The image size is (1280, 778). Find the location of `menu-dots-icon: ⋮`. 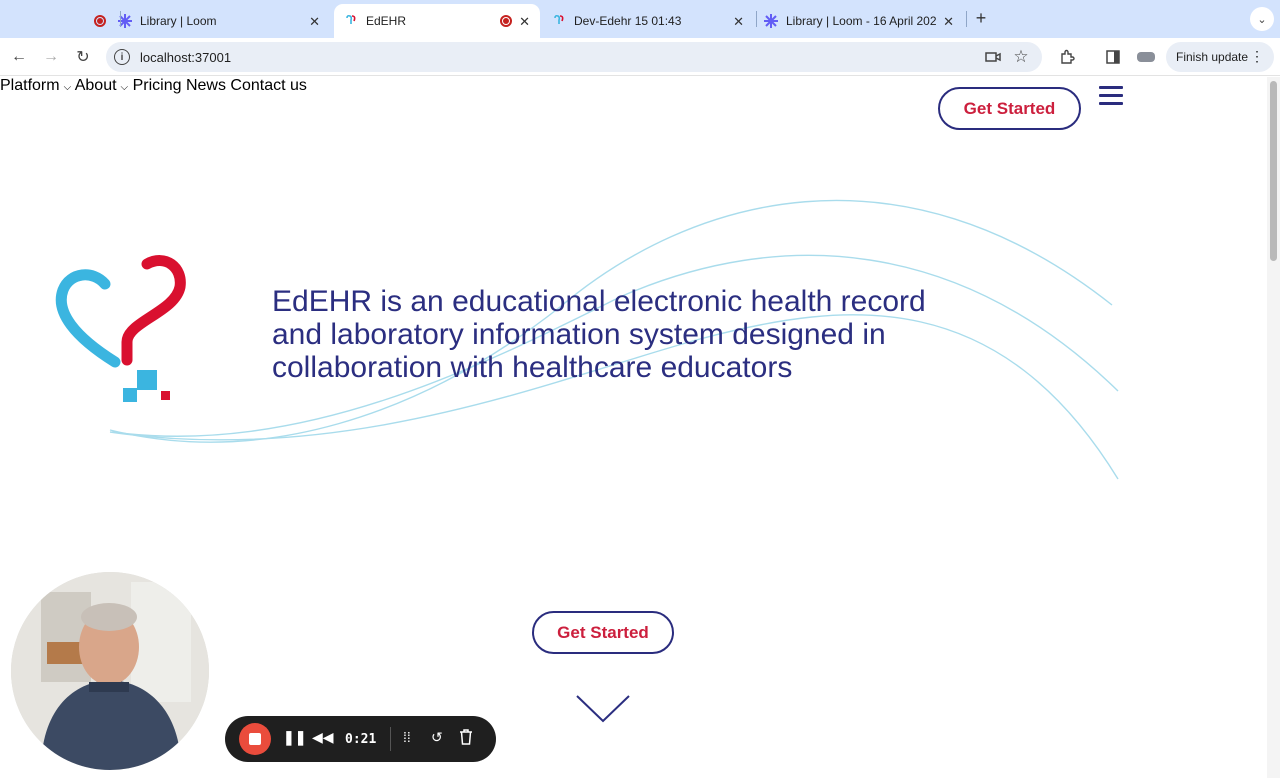

menu-dots-icon: ⋮ is located at coordinates (1257, 56).